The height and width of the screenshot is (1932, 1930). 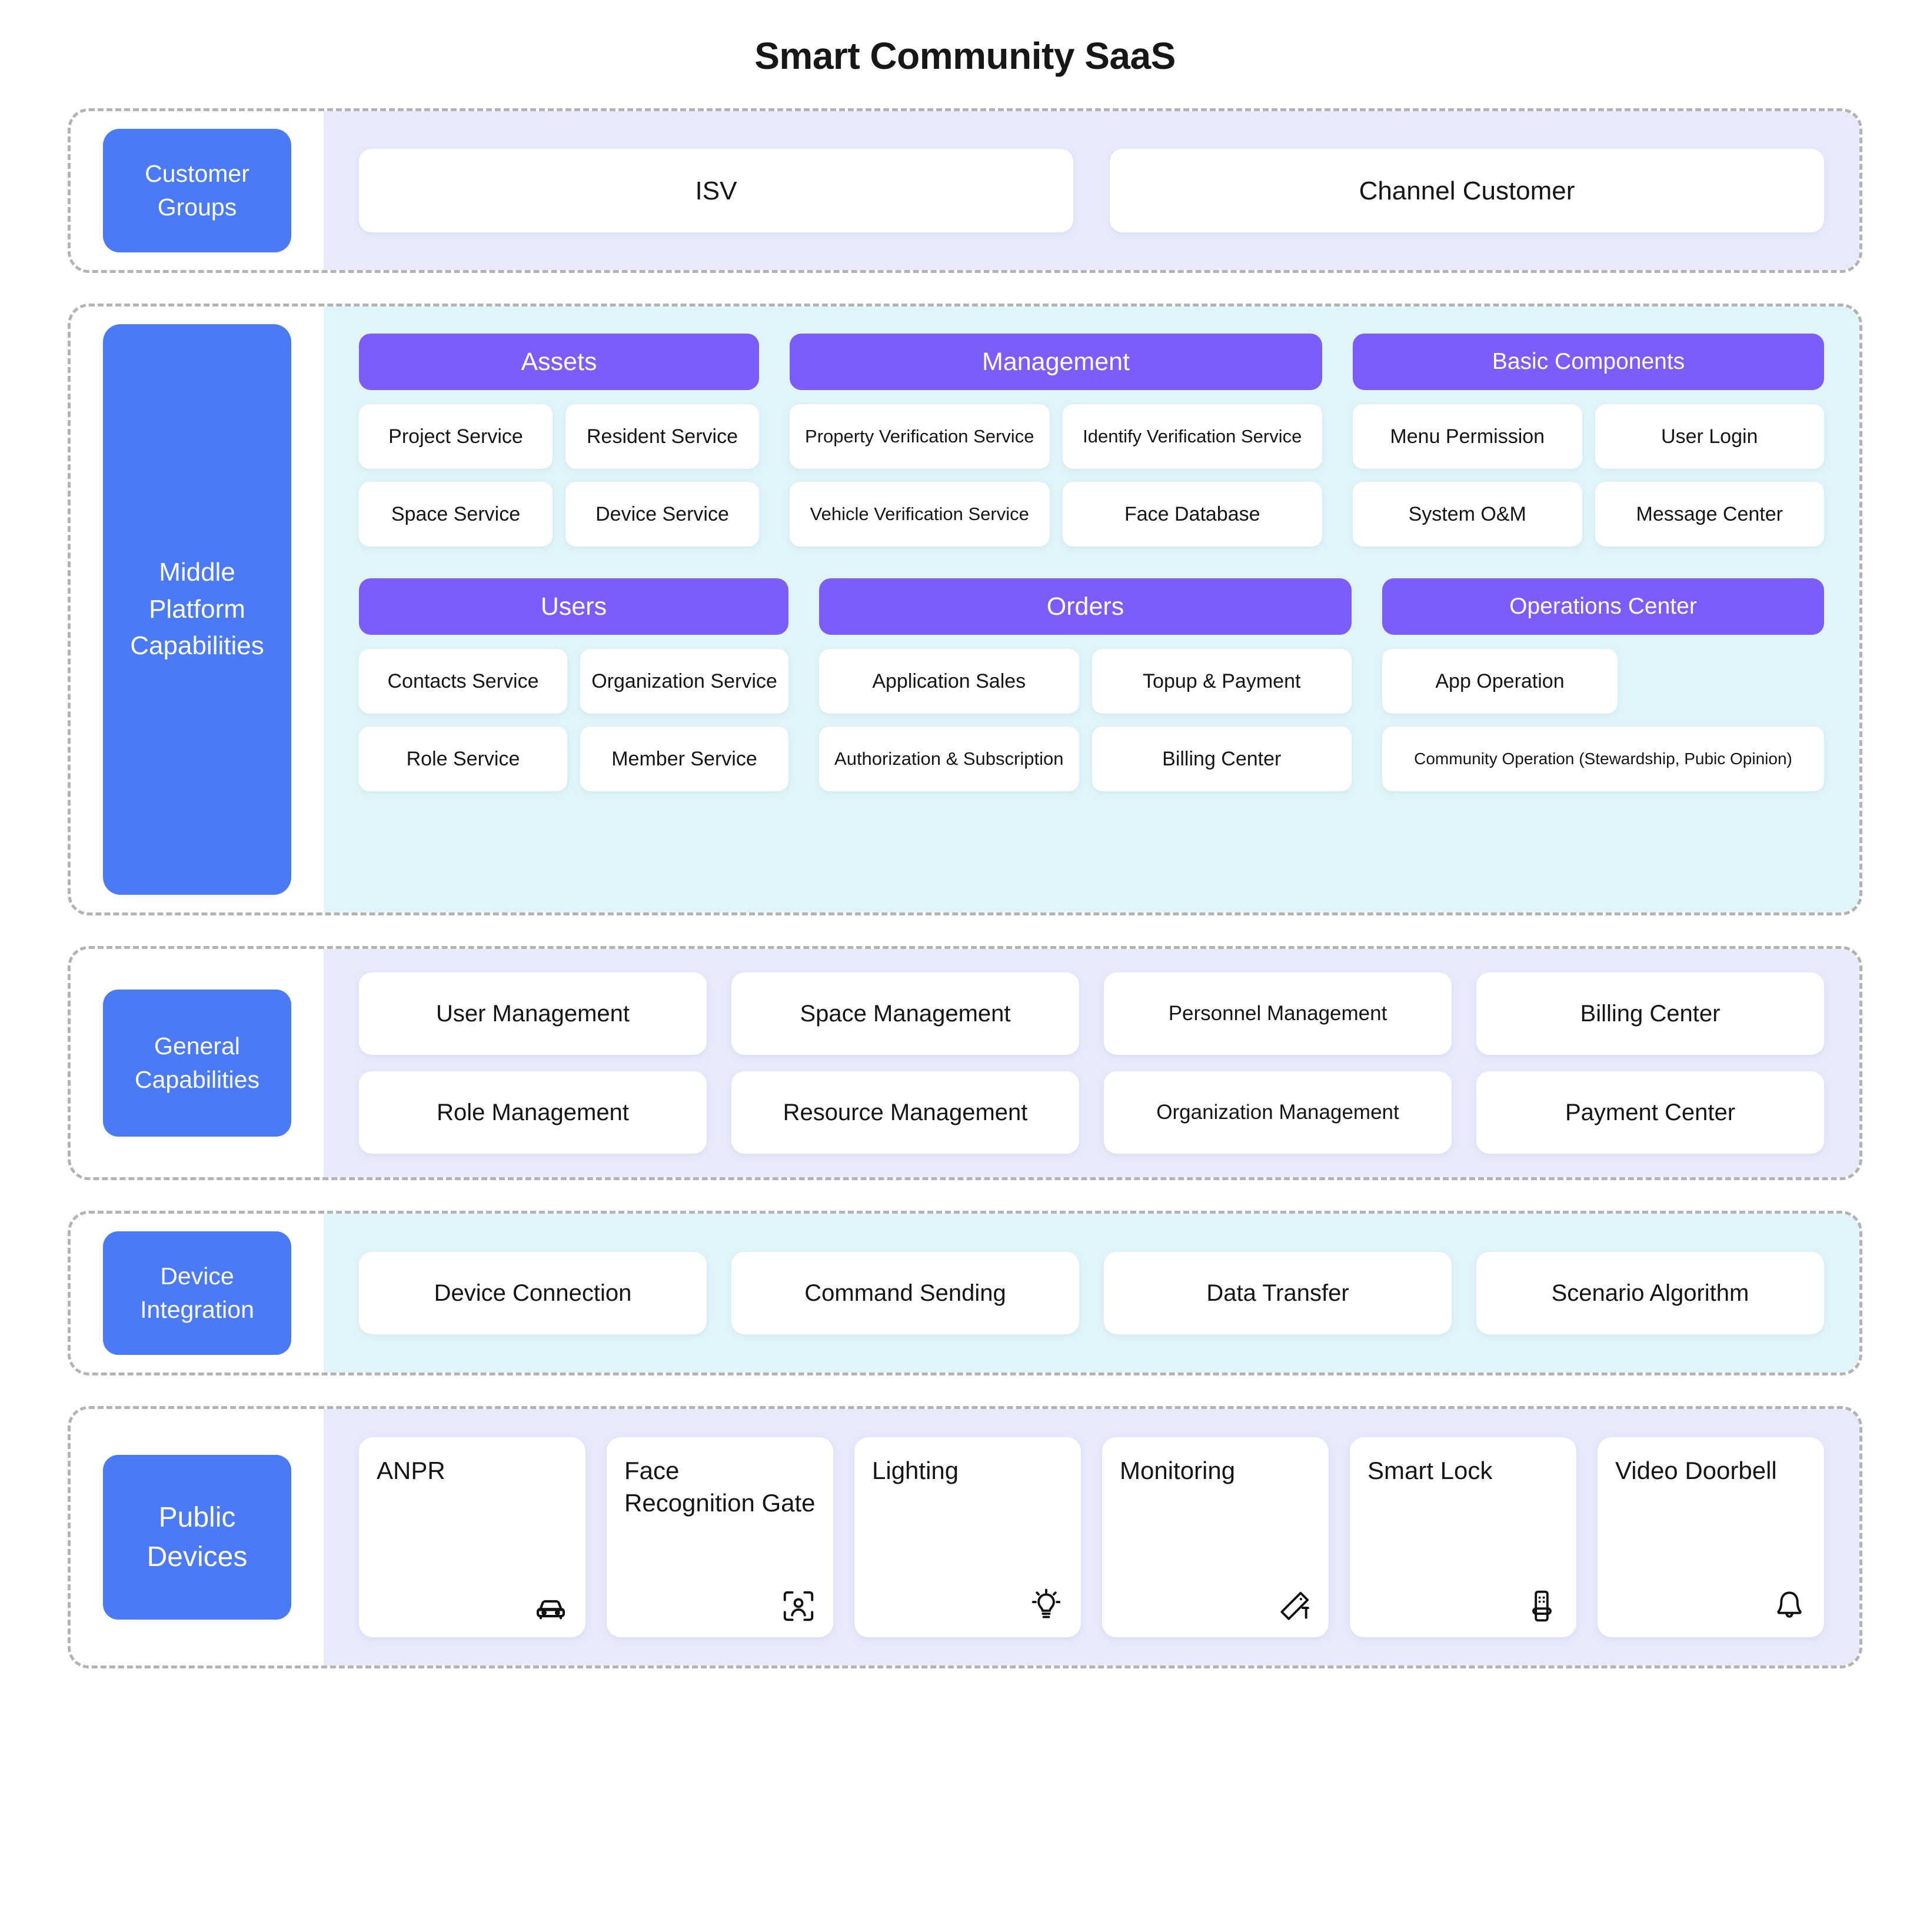 What do you see at coordinates (798, 1606) in the screenshot?
I see `face-scan-icon` at bounding box center [798, 1606].